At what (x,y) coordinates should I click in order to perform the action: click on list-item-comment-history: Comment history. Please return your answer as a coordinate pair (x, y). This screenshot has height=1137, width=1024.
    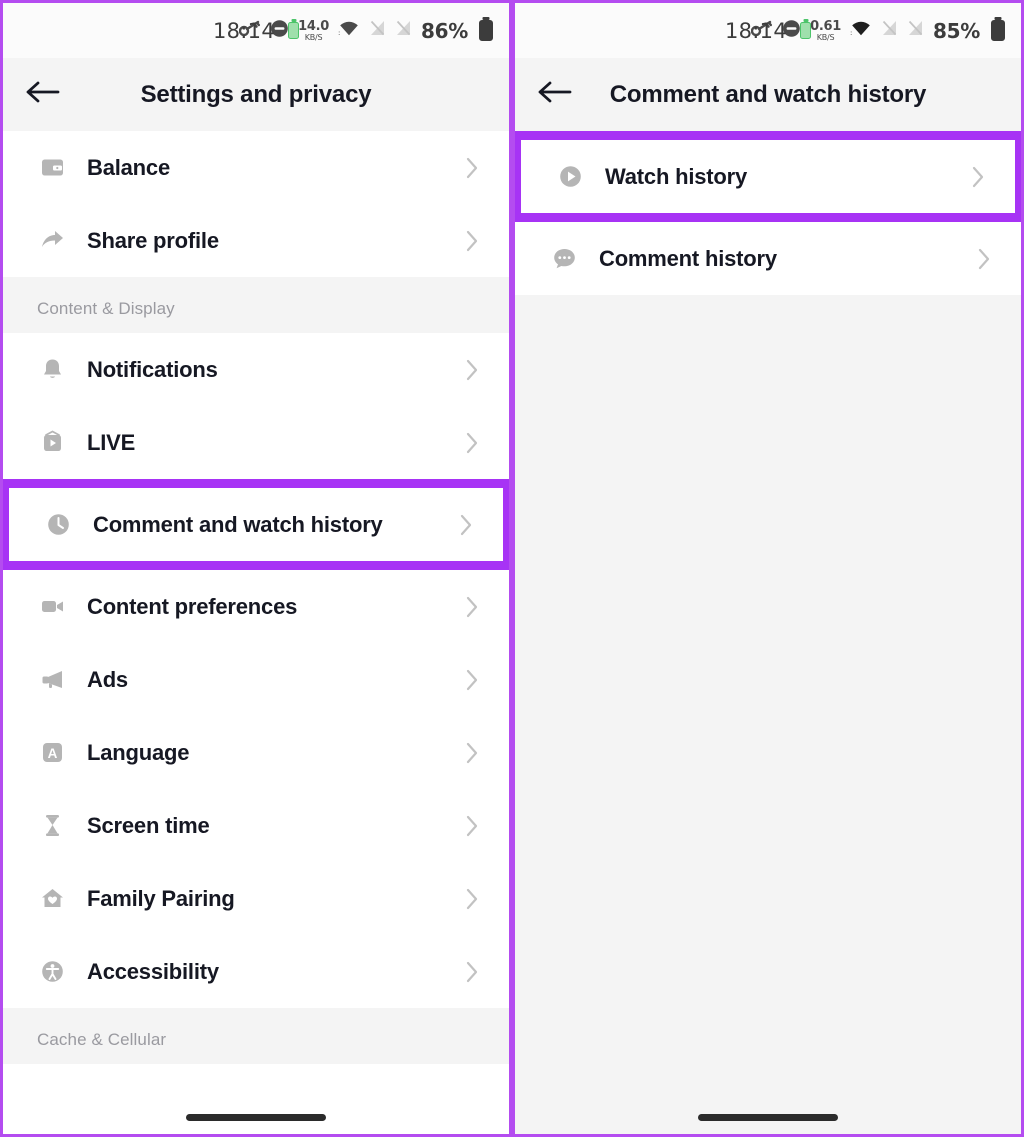
    Looking at the image, I should click on (768, 258).